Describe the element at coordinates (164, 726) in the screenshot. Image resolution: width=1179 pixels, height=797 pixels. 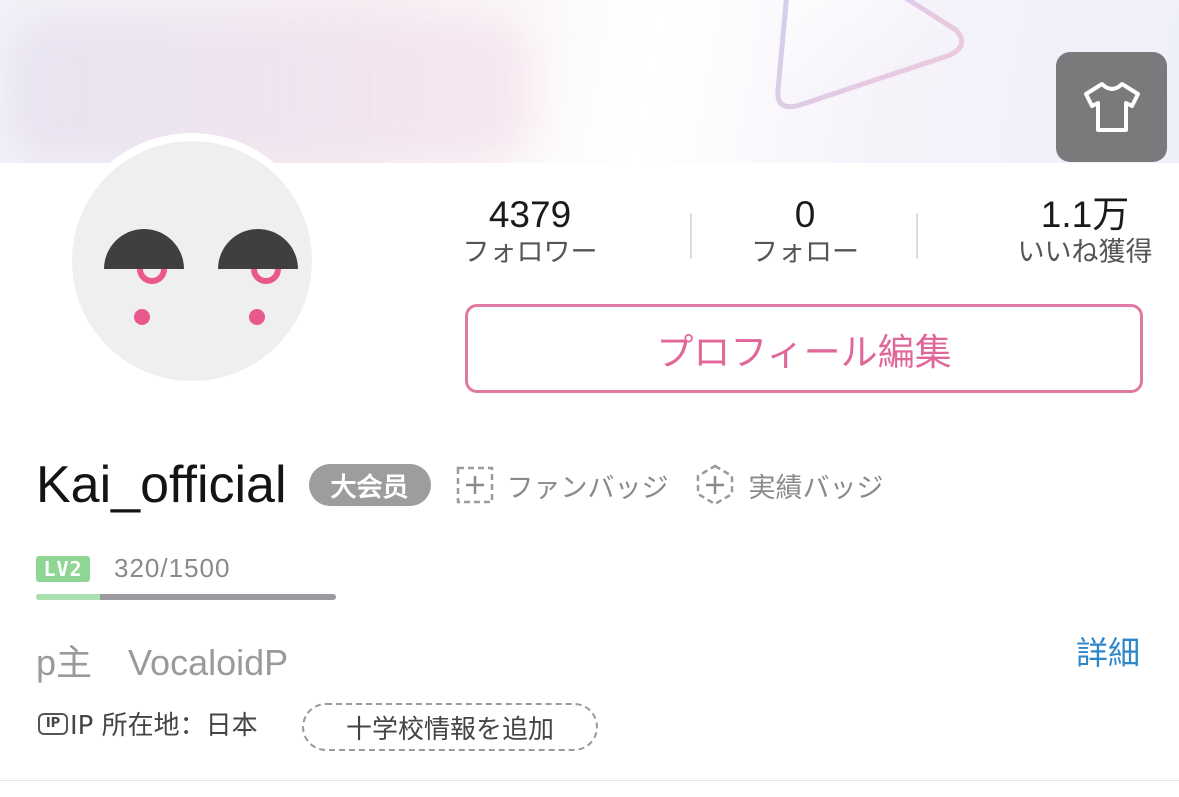
I see `ip-location-label: IP 所在地：日本` at that location.